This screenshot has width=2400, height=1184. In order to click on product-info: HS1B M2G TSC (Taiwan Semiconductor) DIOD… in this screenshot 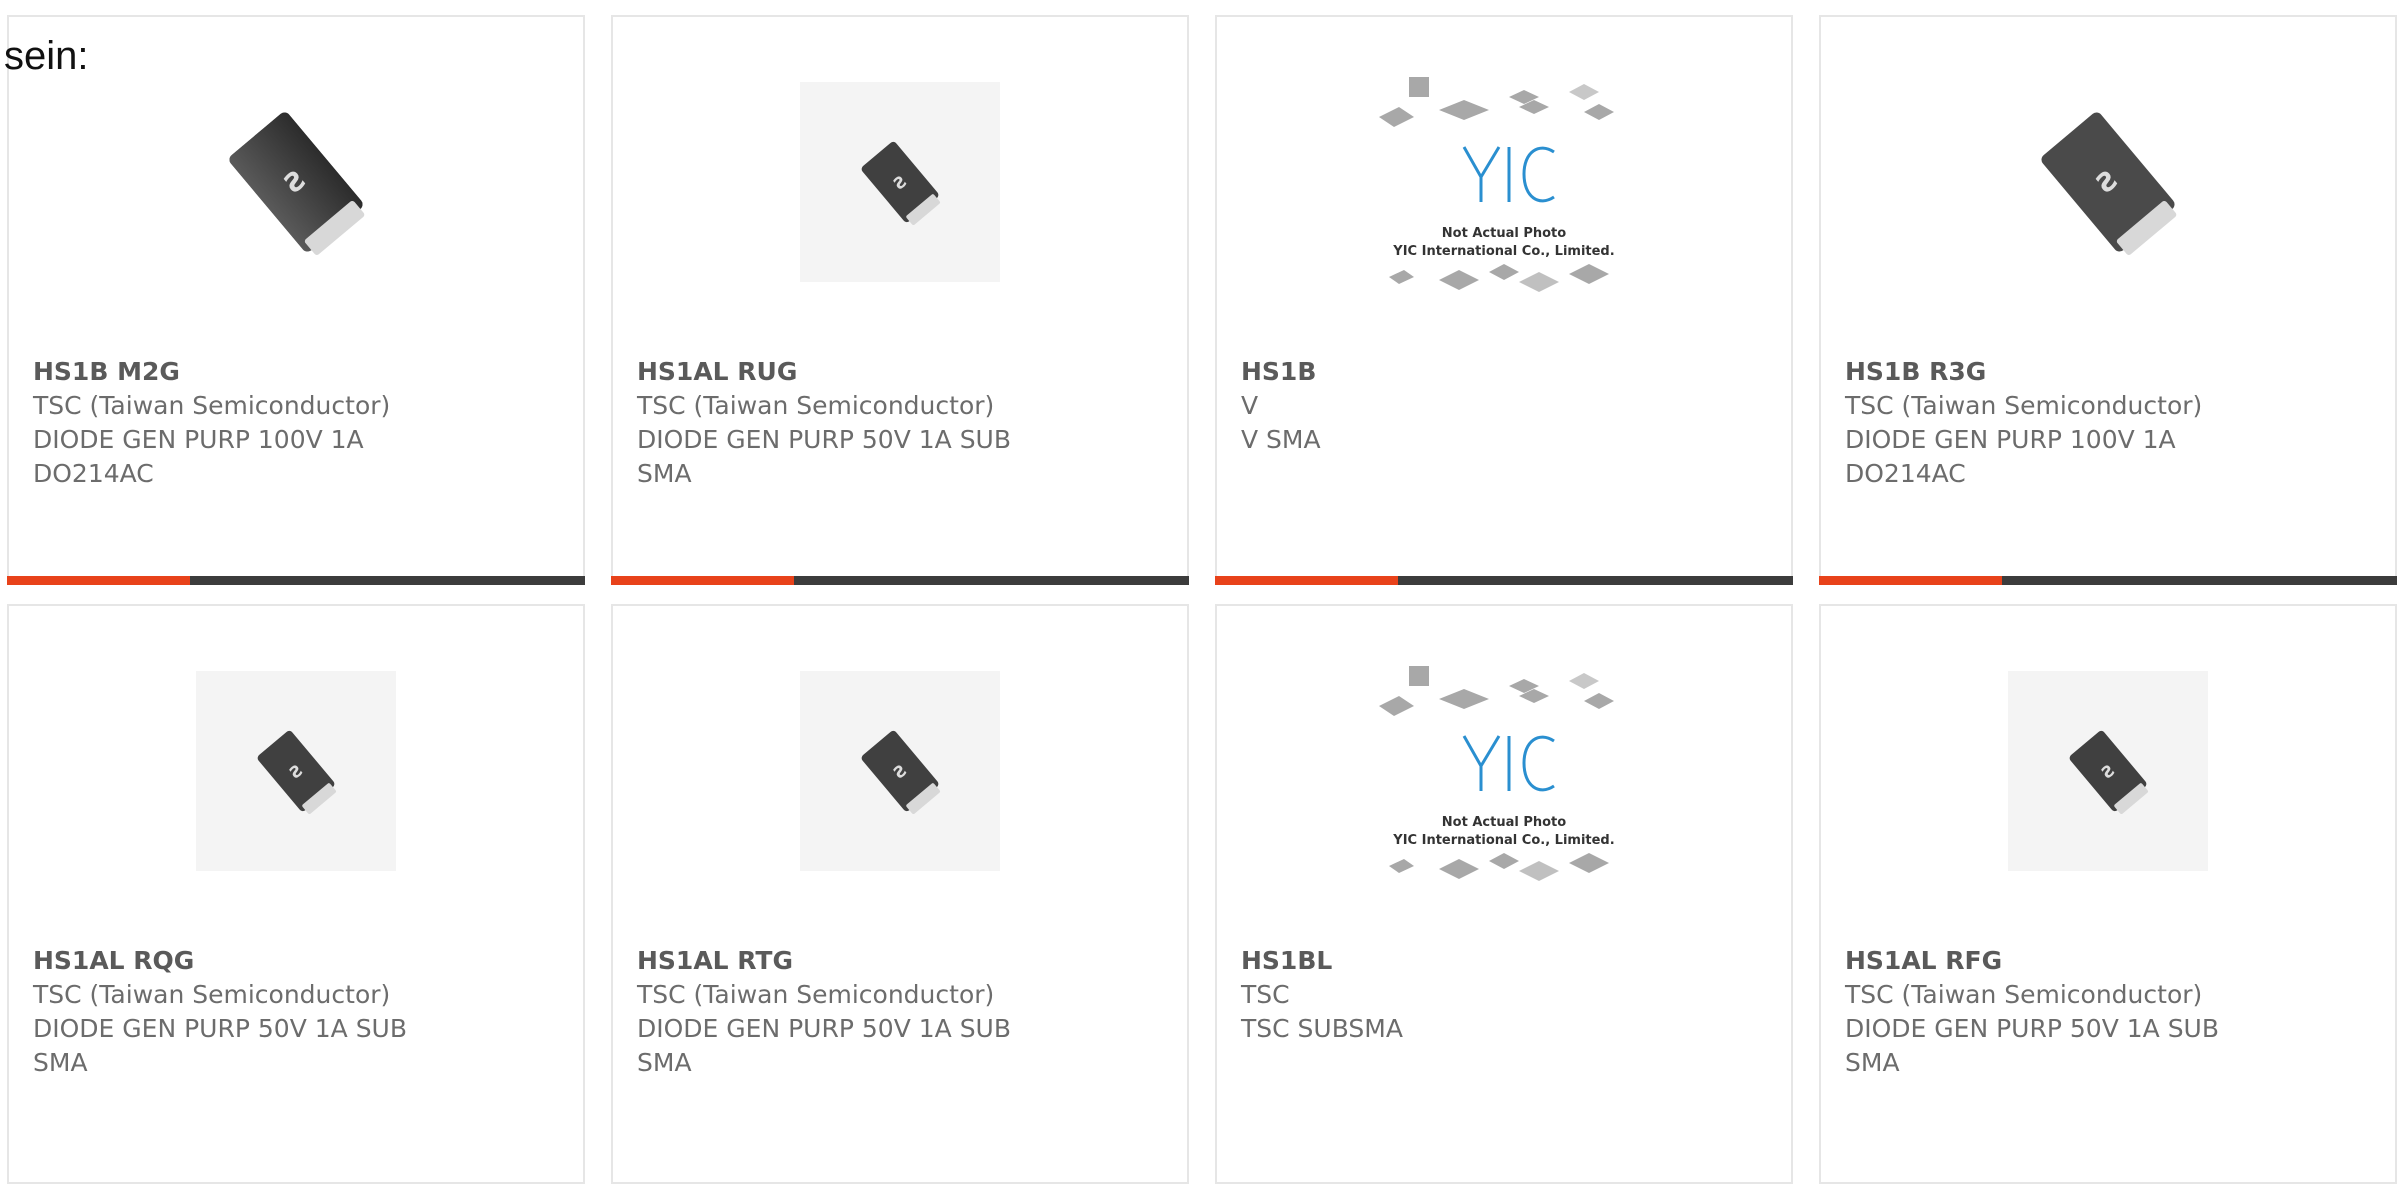, I will do `click(293, 423)`.